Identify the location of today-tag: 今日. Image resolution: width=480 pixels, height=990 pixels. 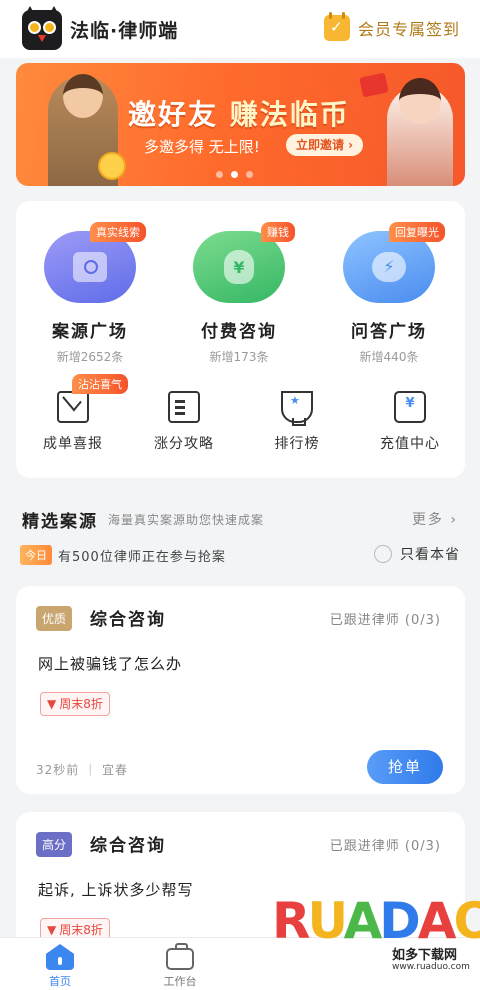
(36, 555).